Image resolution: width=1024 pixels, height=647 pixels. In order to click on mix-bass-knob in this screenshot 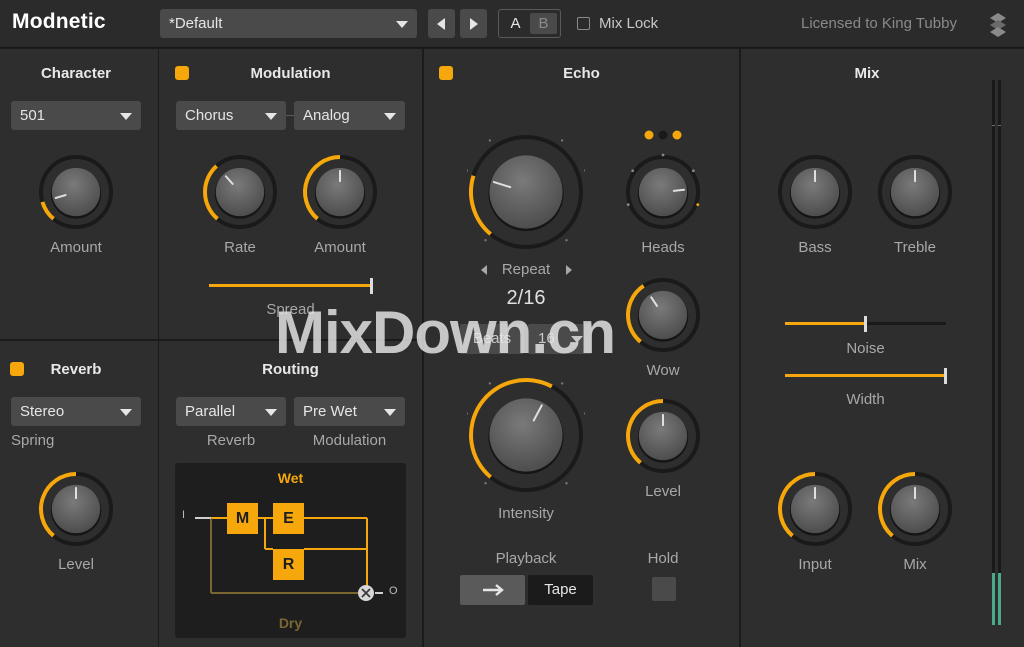, I will do `click(815, 194)`.